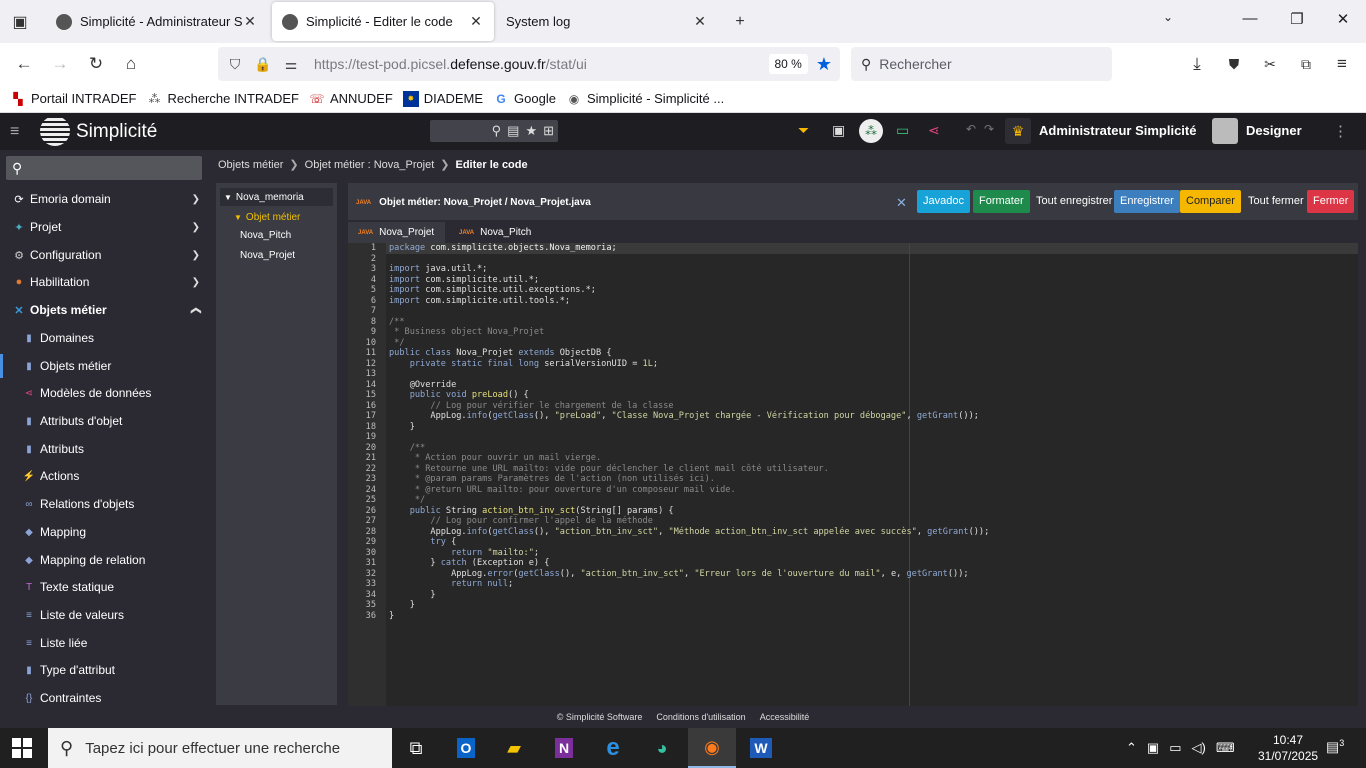 The image size is (1366, 768). Describe the element at coordinates (1074, 201) in the screenshot. I see `save-all-button: Tout enregistrer` at that location.